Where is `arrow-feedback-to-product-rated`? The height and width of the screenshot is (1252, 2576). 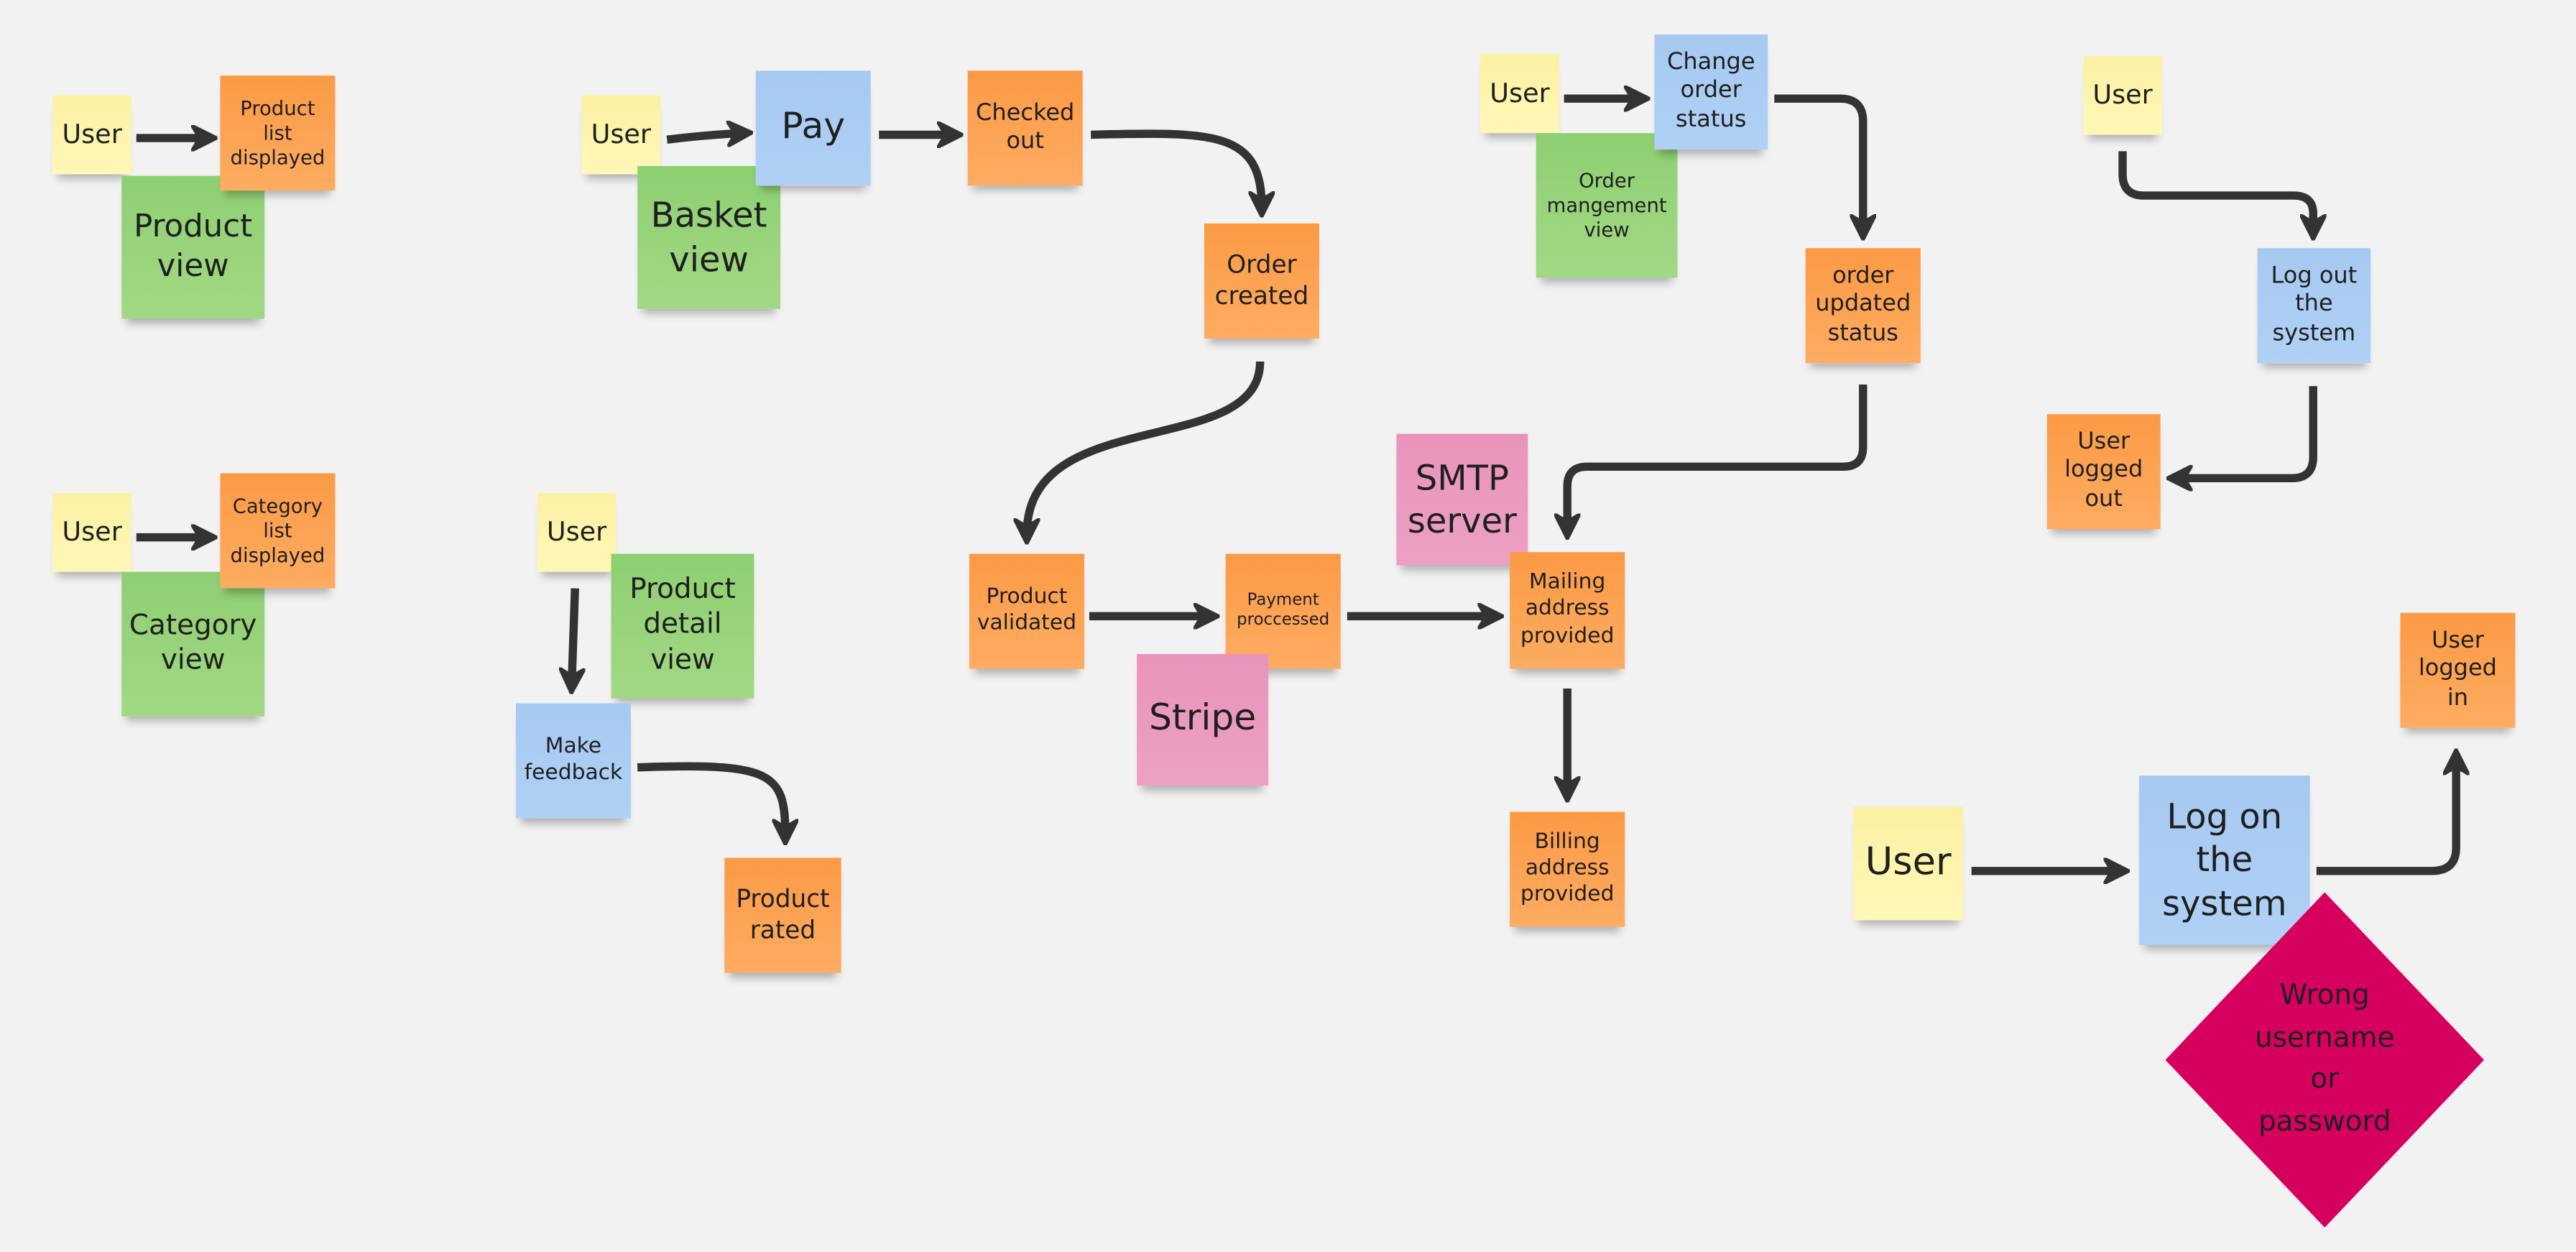 arrow-feedback-to-product-rated is located at coordinates (711, 798).